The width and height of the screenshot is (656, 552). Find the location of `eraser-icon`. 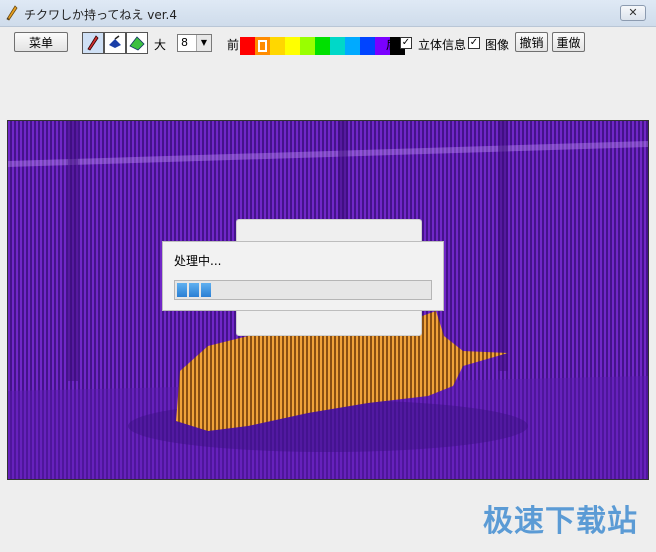

eraser-icon is located at coordinates (137, 43).